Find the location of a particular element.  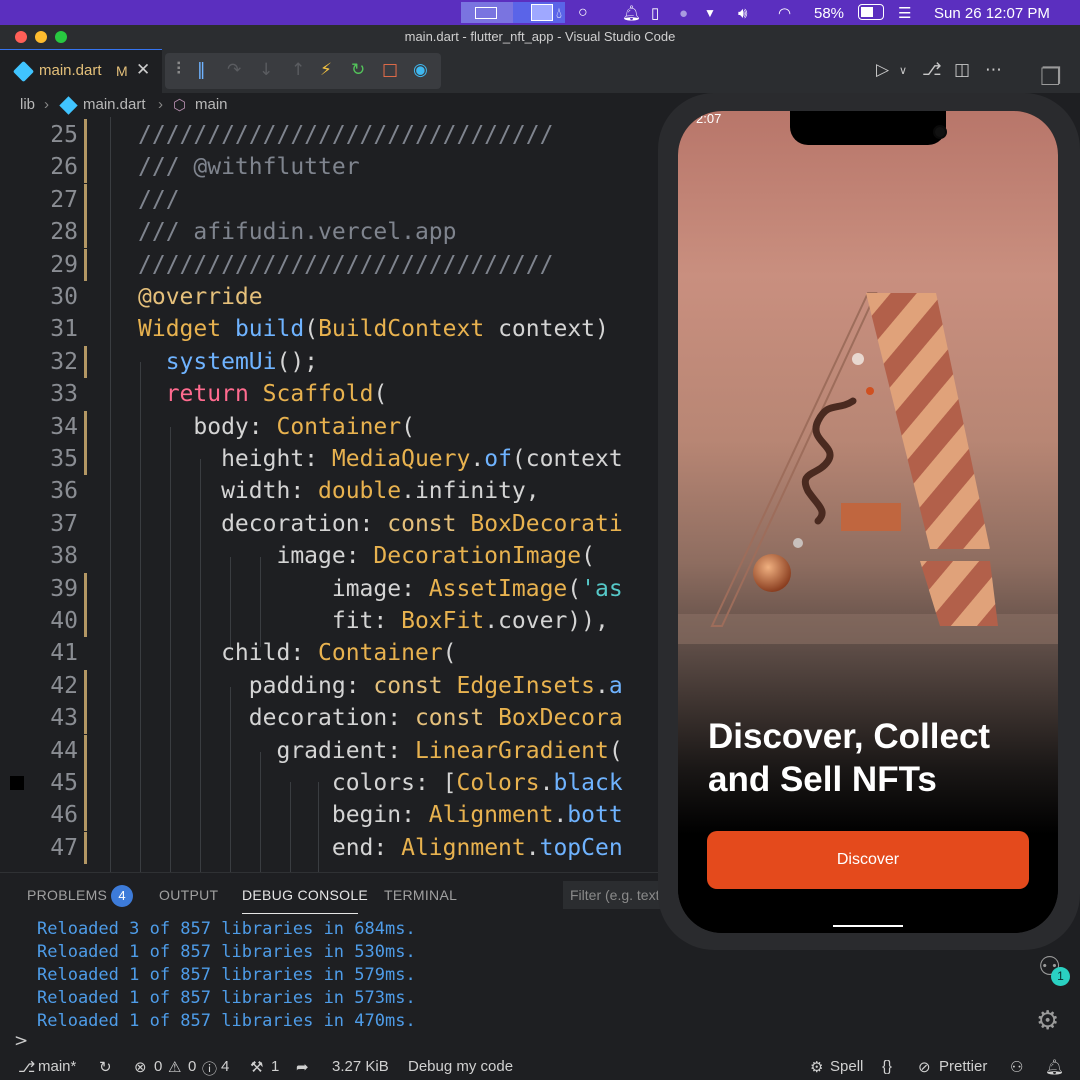

line-number: 26 is located at coordinates (39, 167).